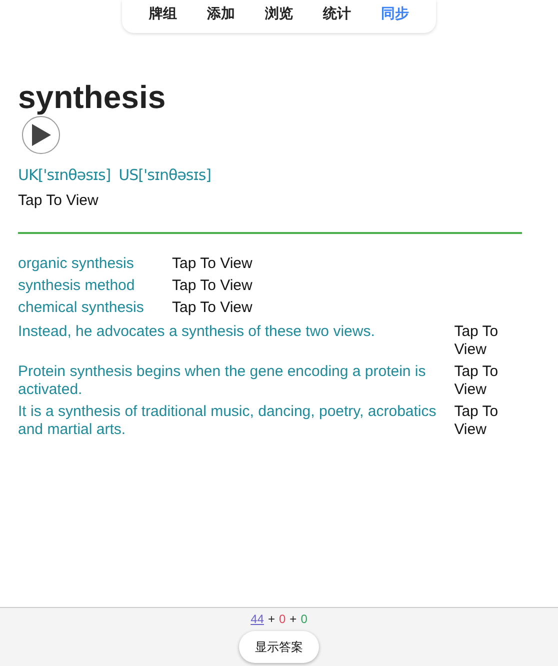  I want to click on play-icon, so click(41, 135).